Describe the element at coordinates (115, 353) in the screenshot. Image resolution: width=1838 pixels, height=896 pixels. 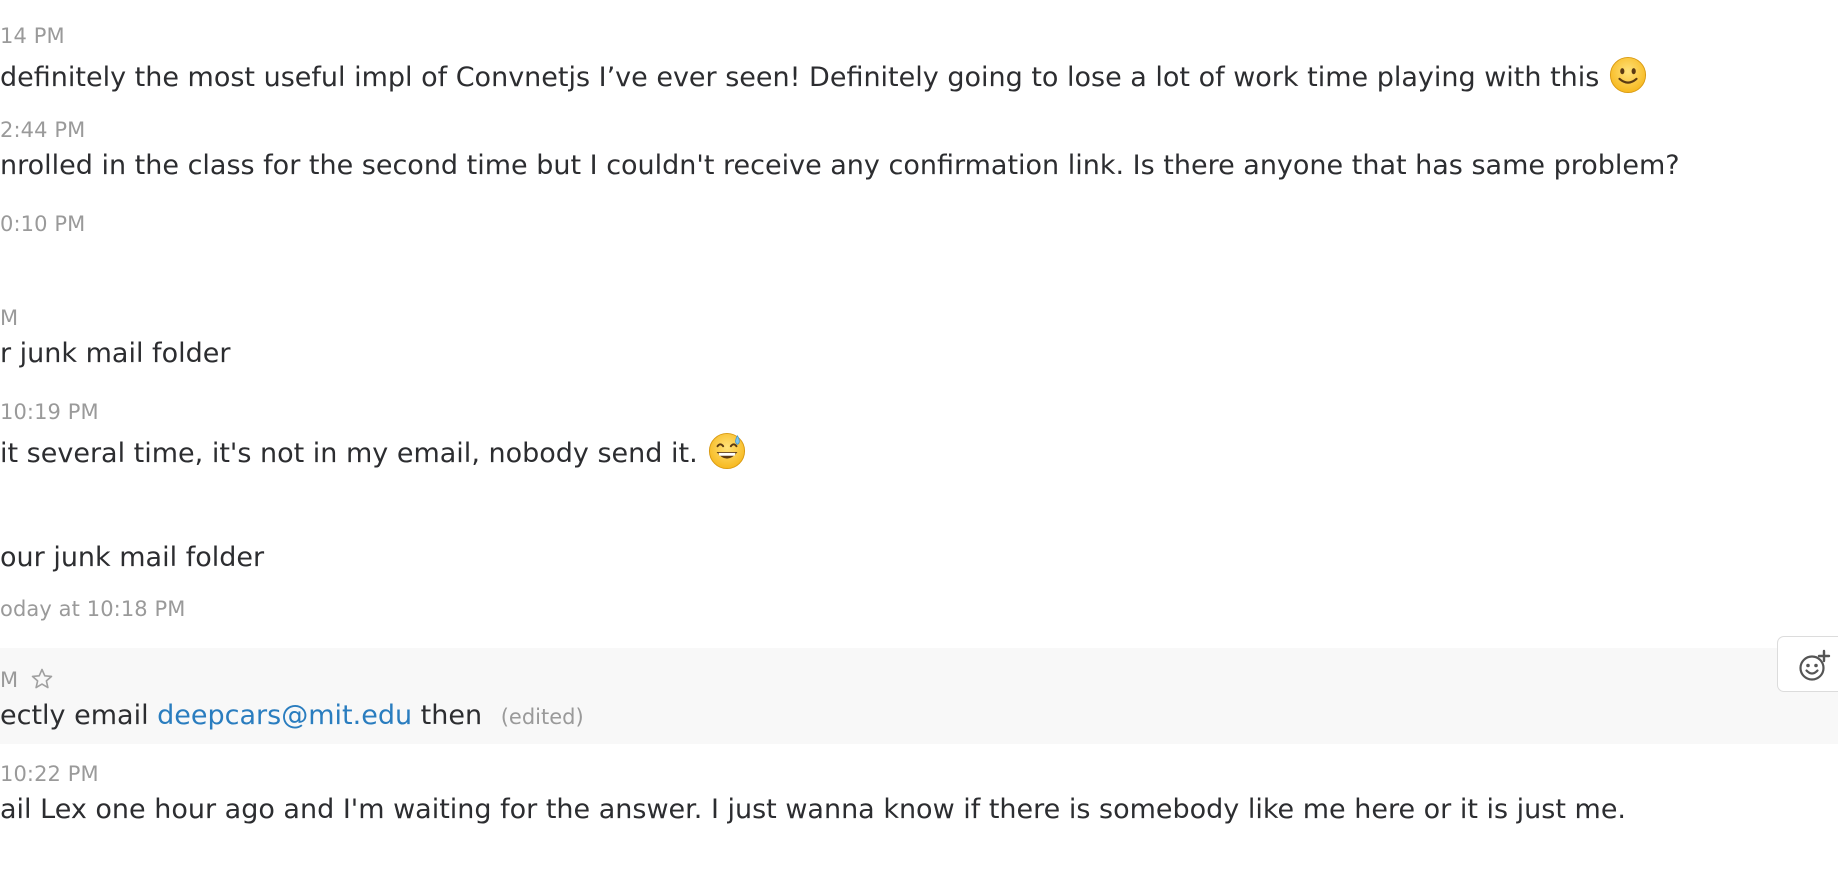
I see `message-text: r junk mail folder` at that location.